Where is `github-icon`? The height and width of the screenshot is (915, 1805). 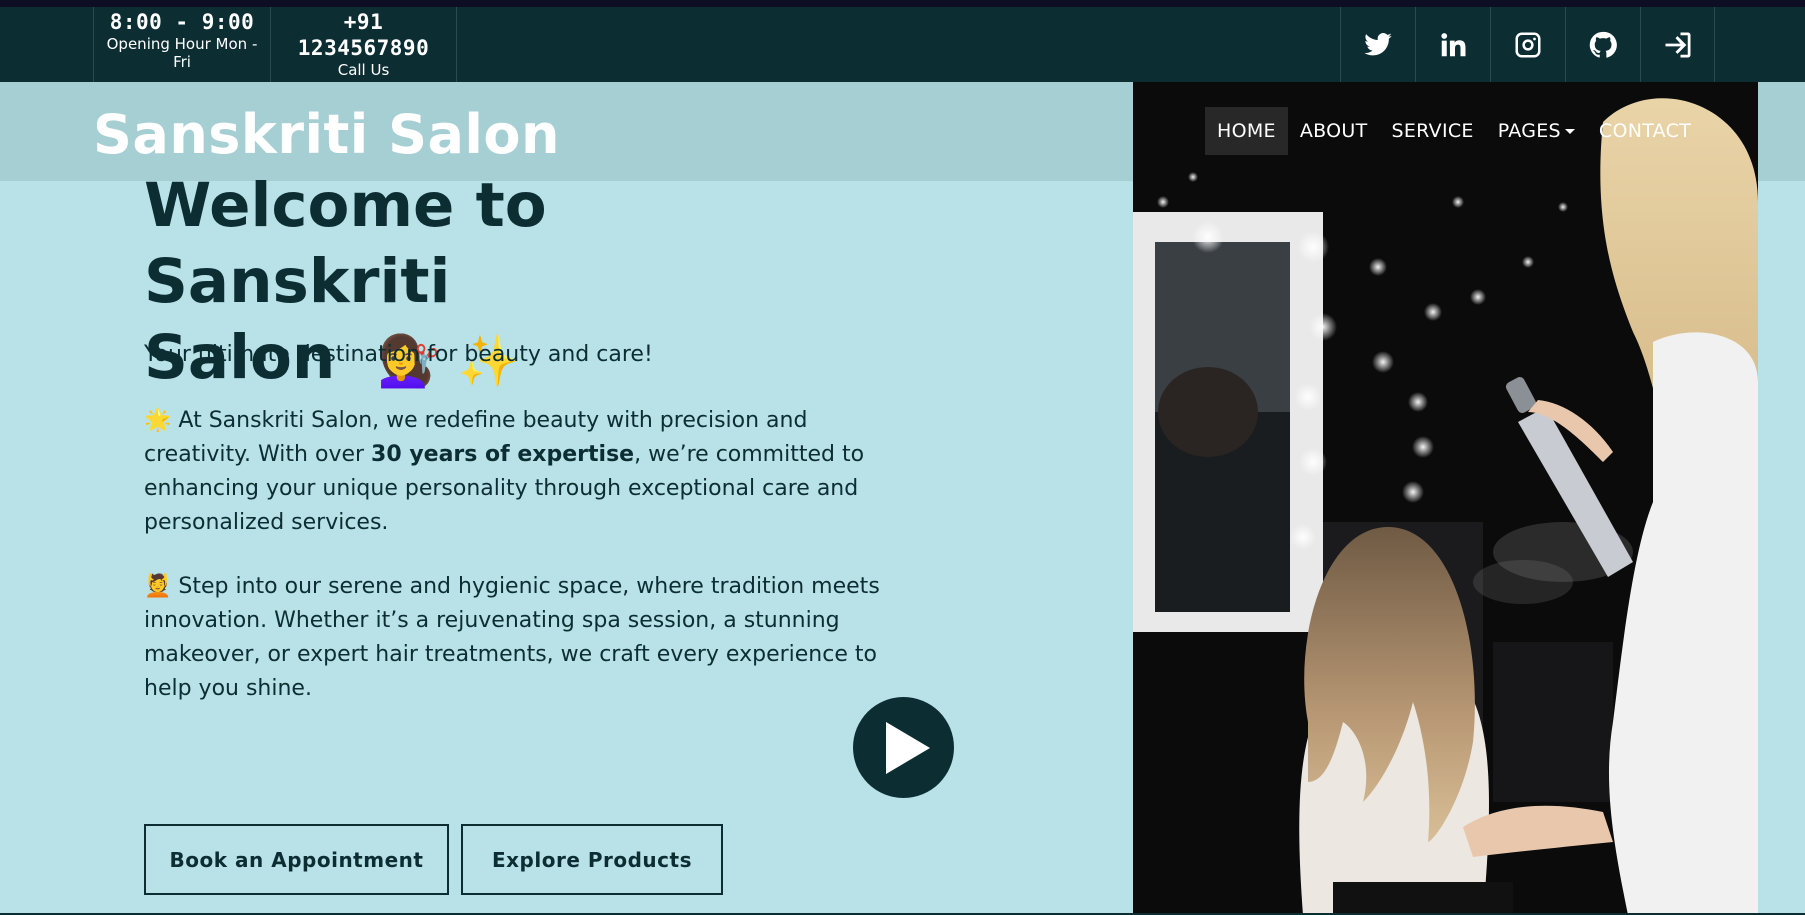 github-icon is located at coordinates (1603, 44).